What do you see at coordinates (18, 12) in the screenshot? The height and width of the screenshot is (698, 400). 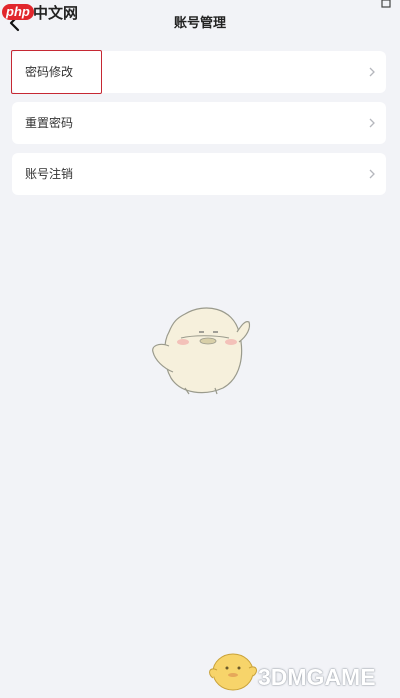 I see `php-logo-watermark: php` at bounding box center [18, 12].